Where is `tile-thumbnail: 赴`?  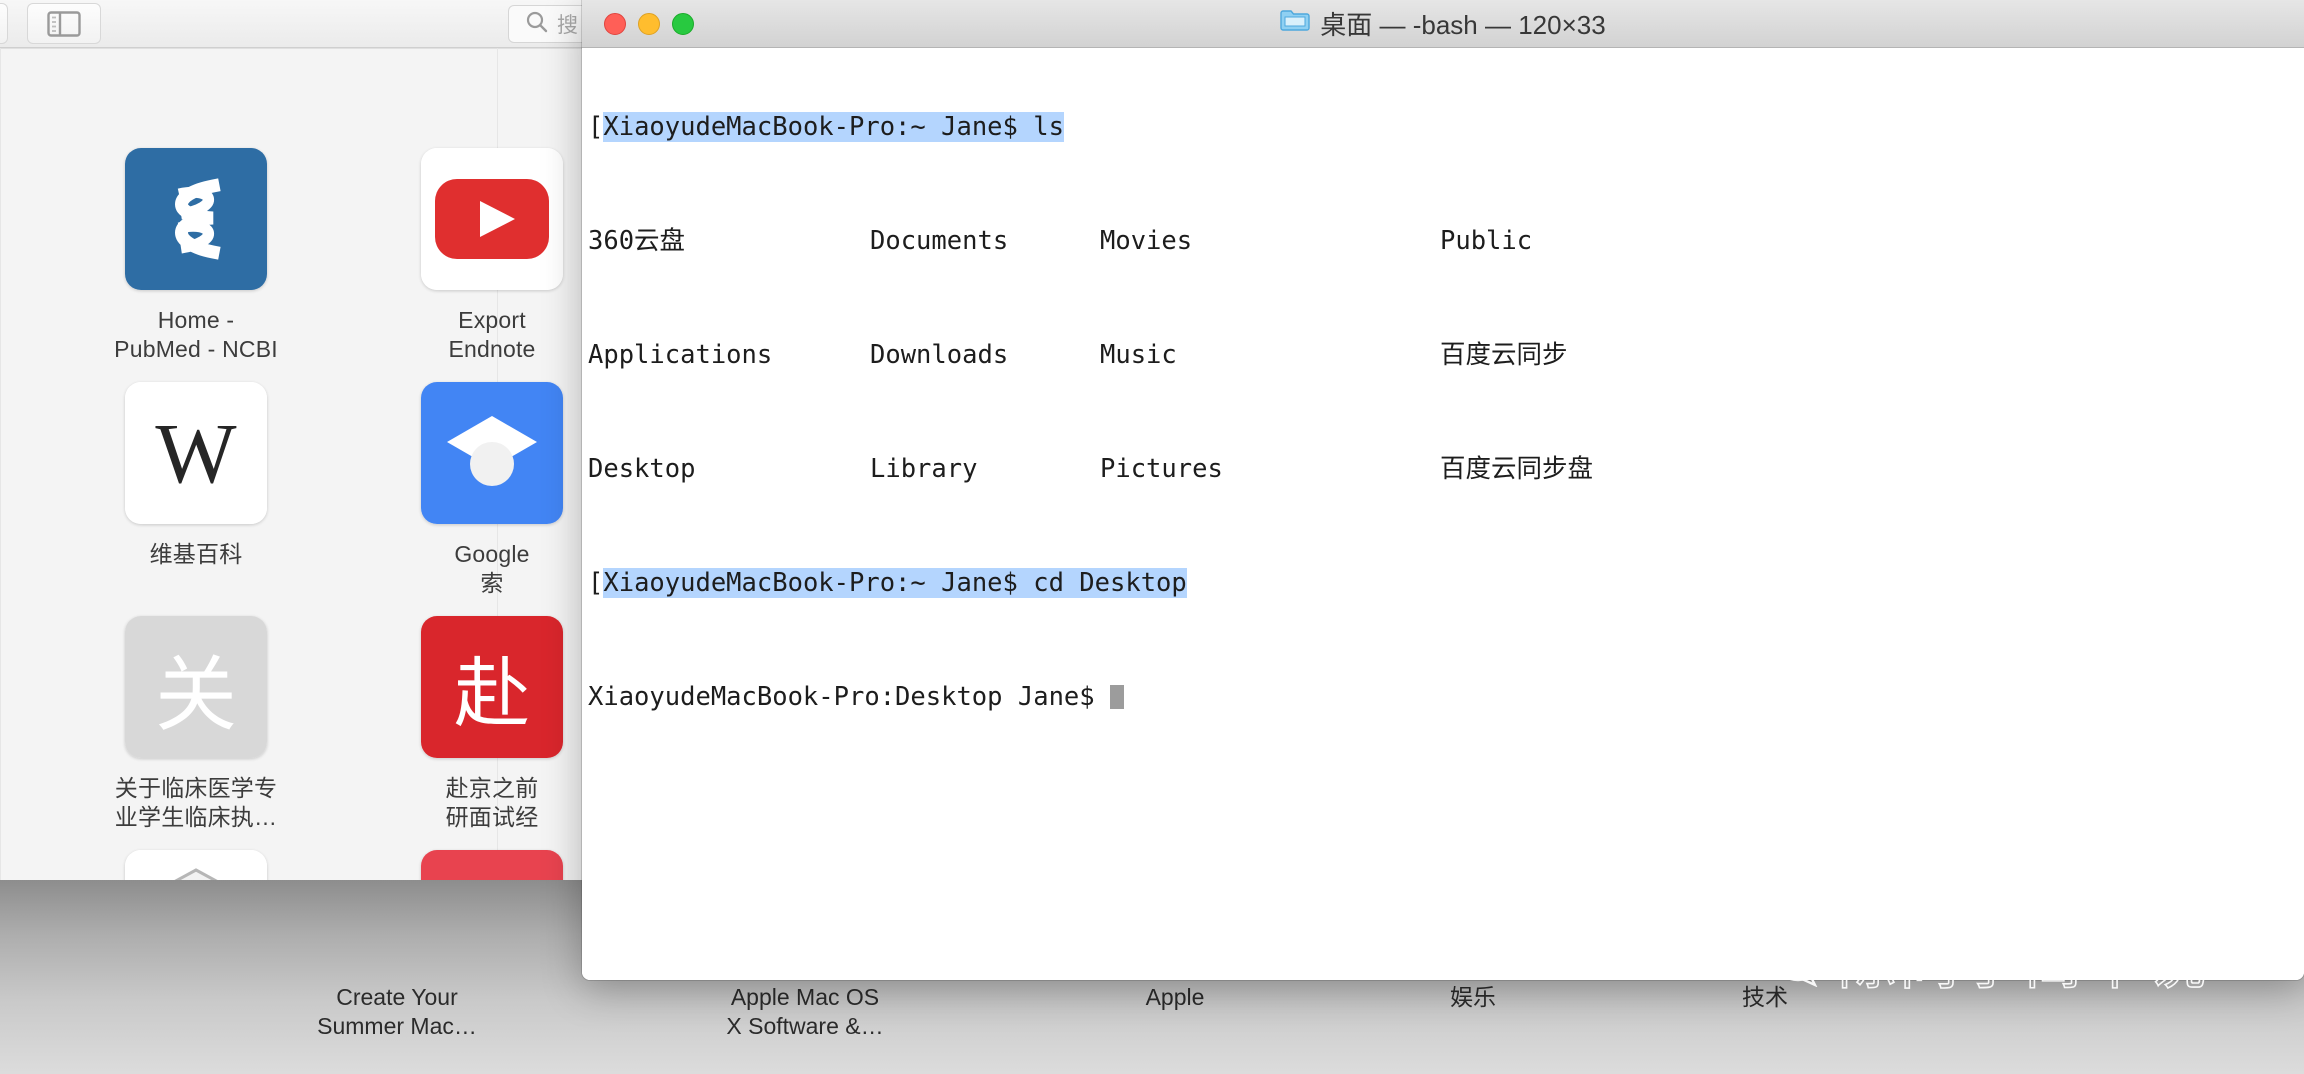 tile-thumbnail: 赴 is located at coordinates (492, 687).